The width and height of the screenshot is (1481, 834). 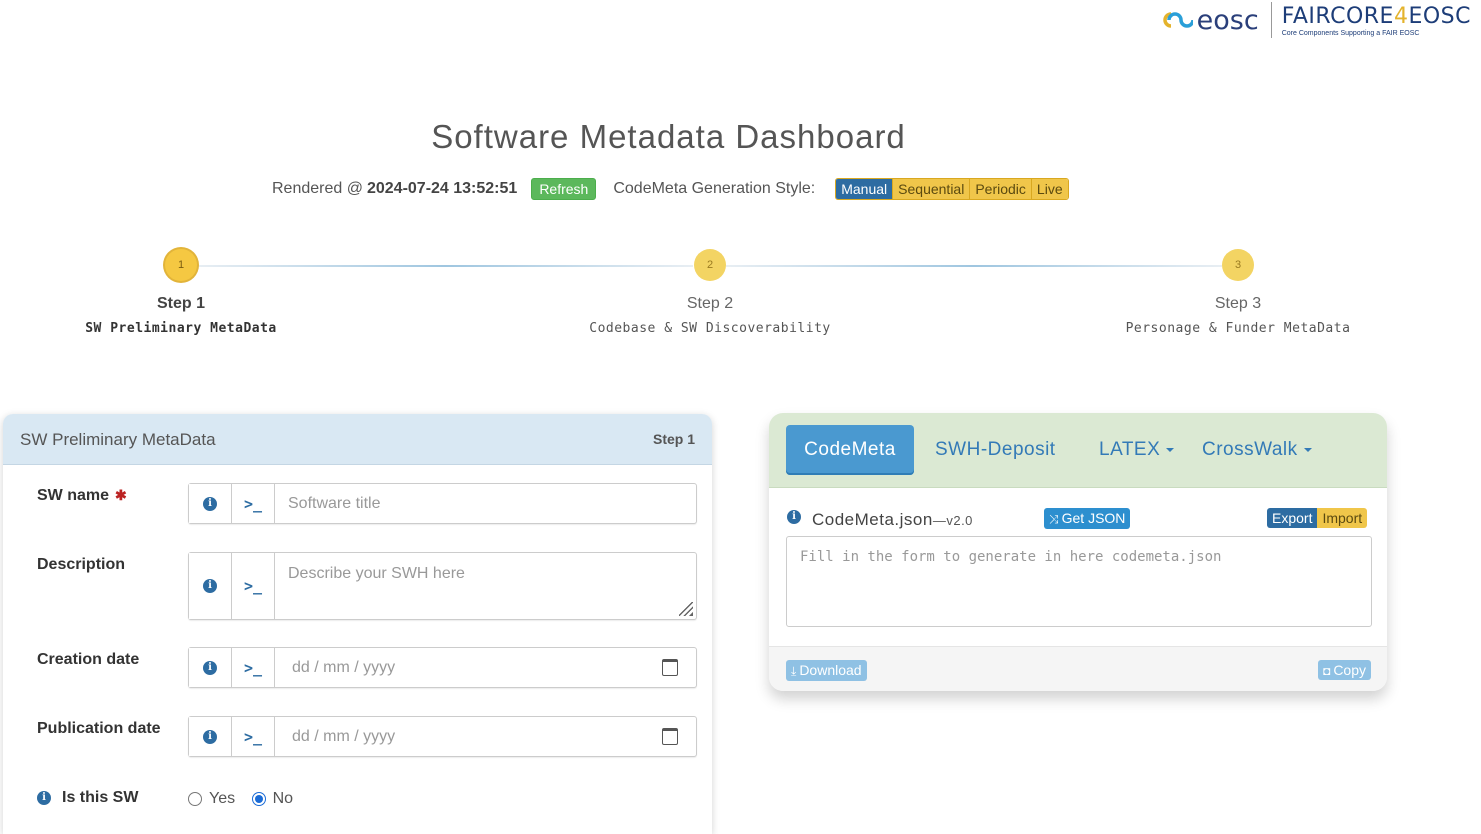 I want to click on is-sw-no-radio: No, so click(x=272, y=798).